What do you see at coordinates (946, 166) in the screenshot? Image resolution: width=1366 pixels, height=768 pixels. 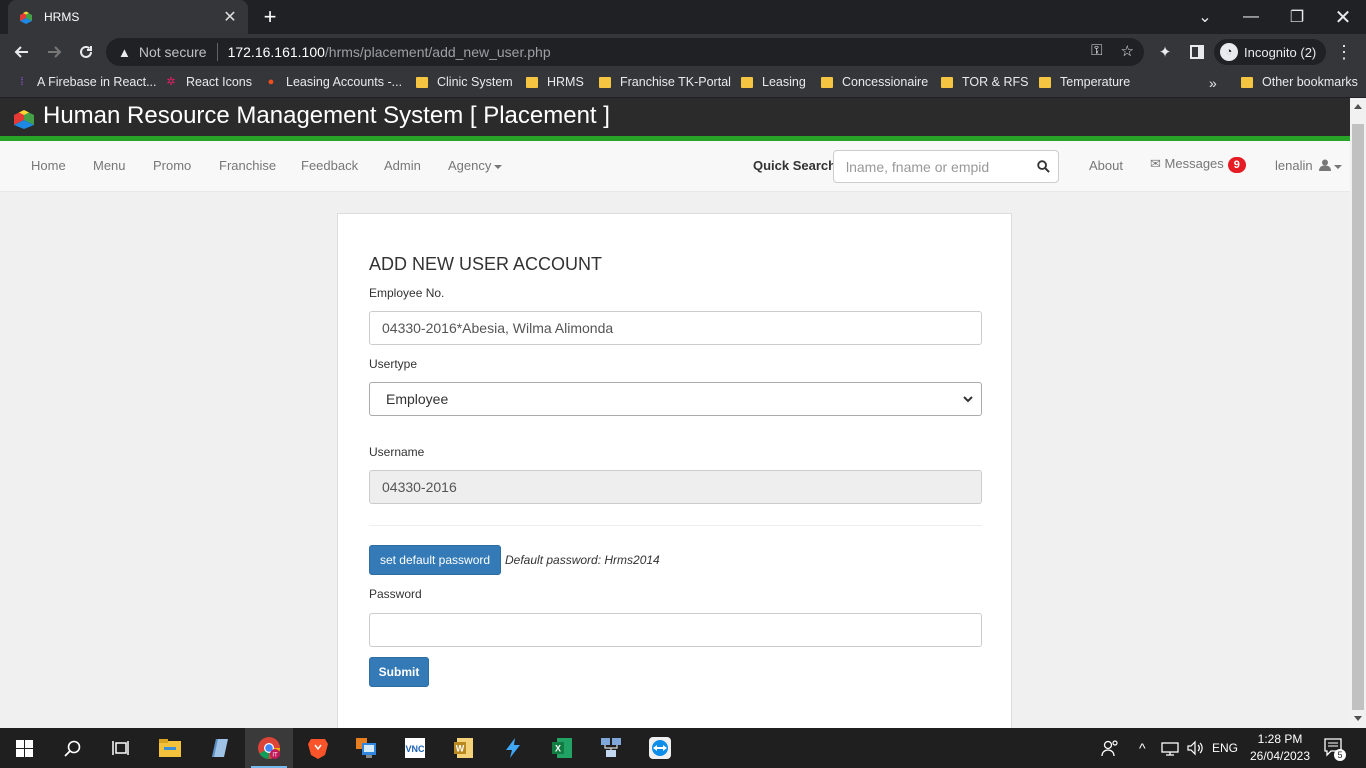 I see `quick-search-input: lname, fname or empid` at bounding box center [946, 166].